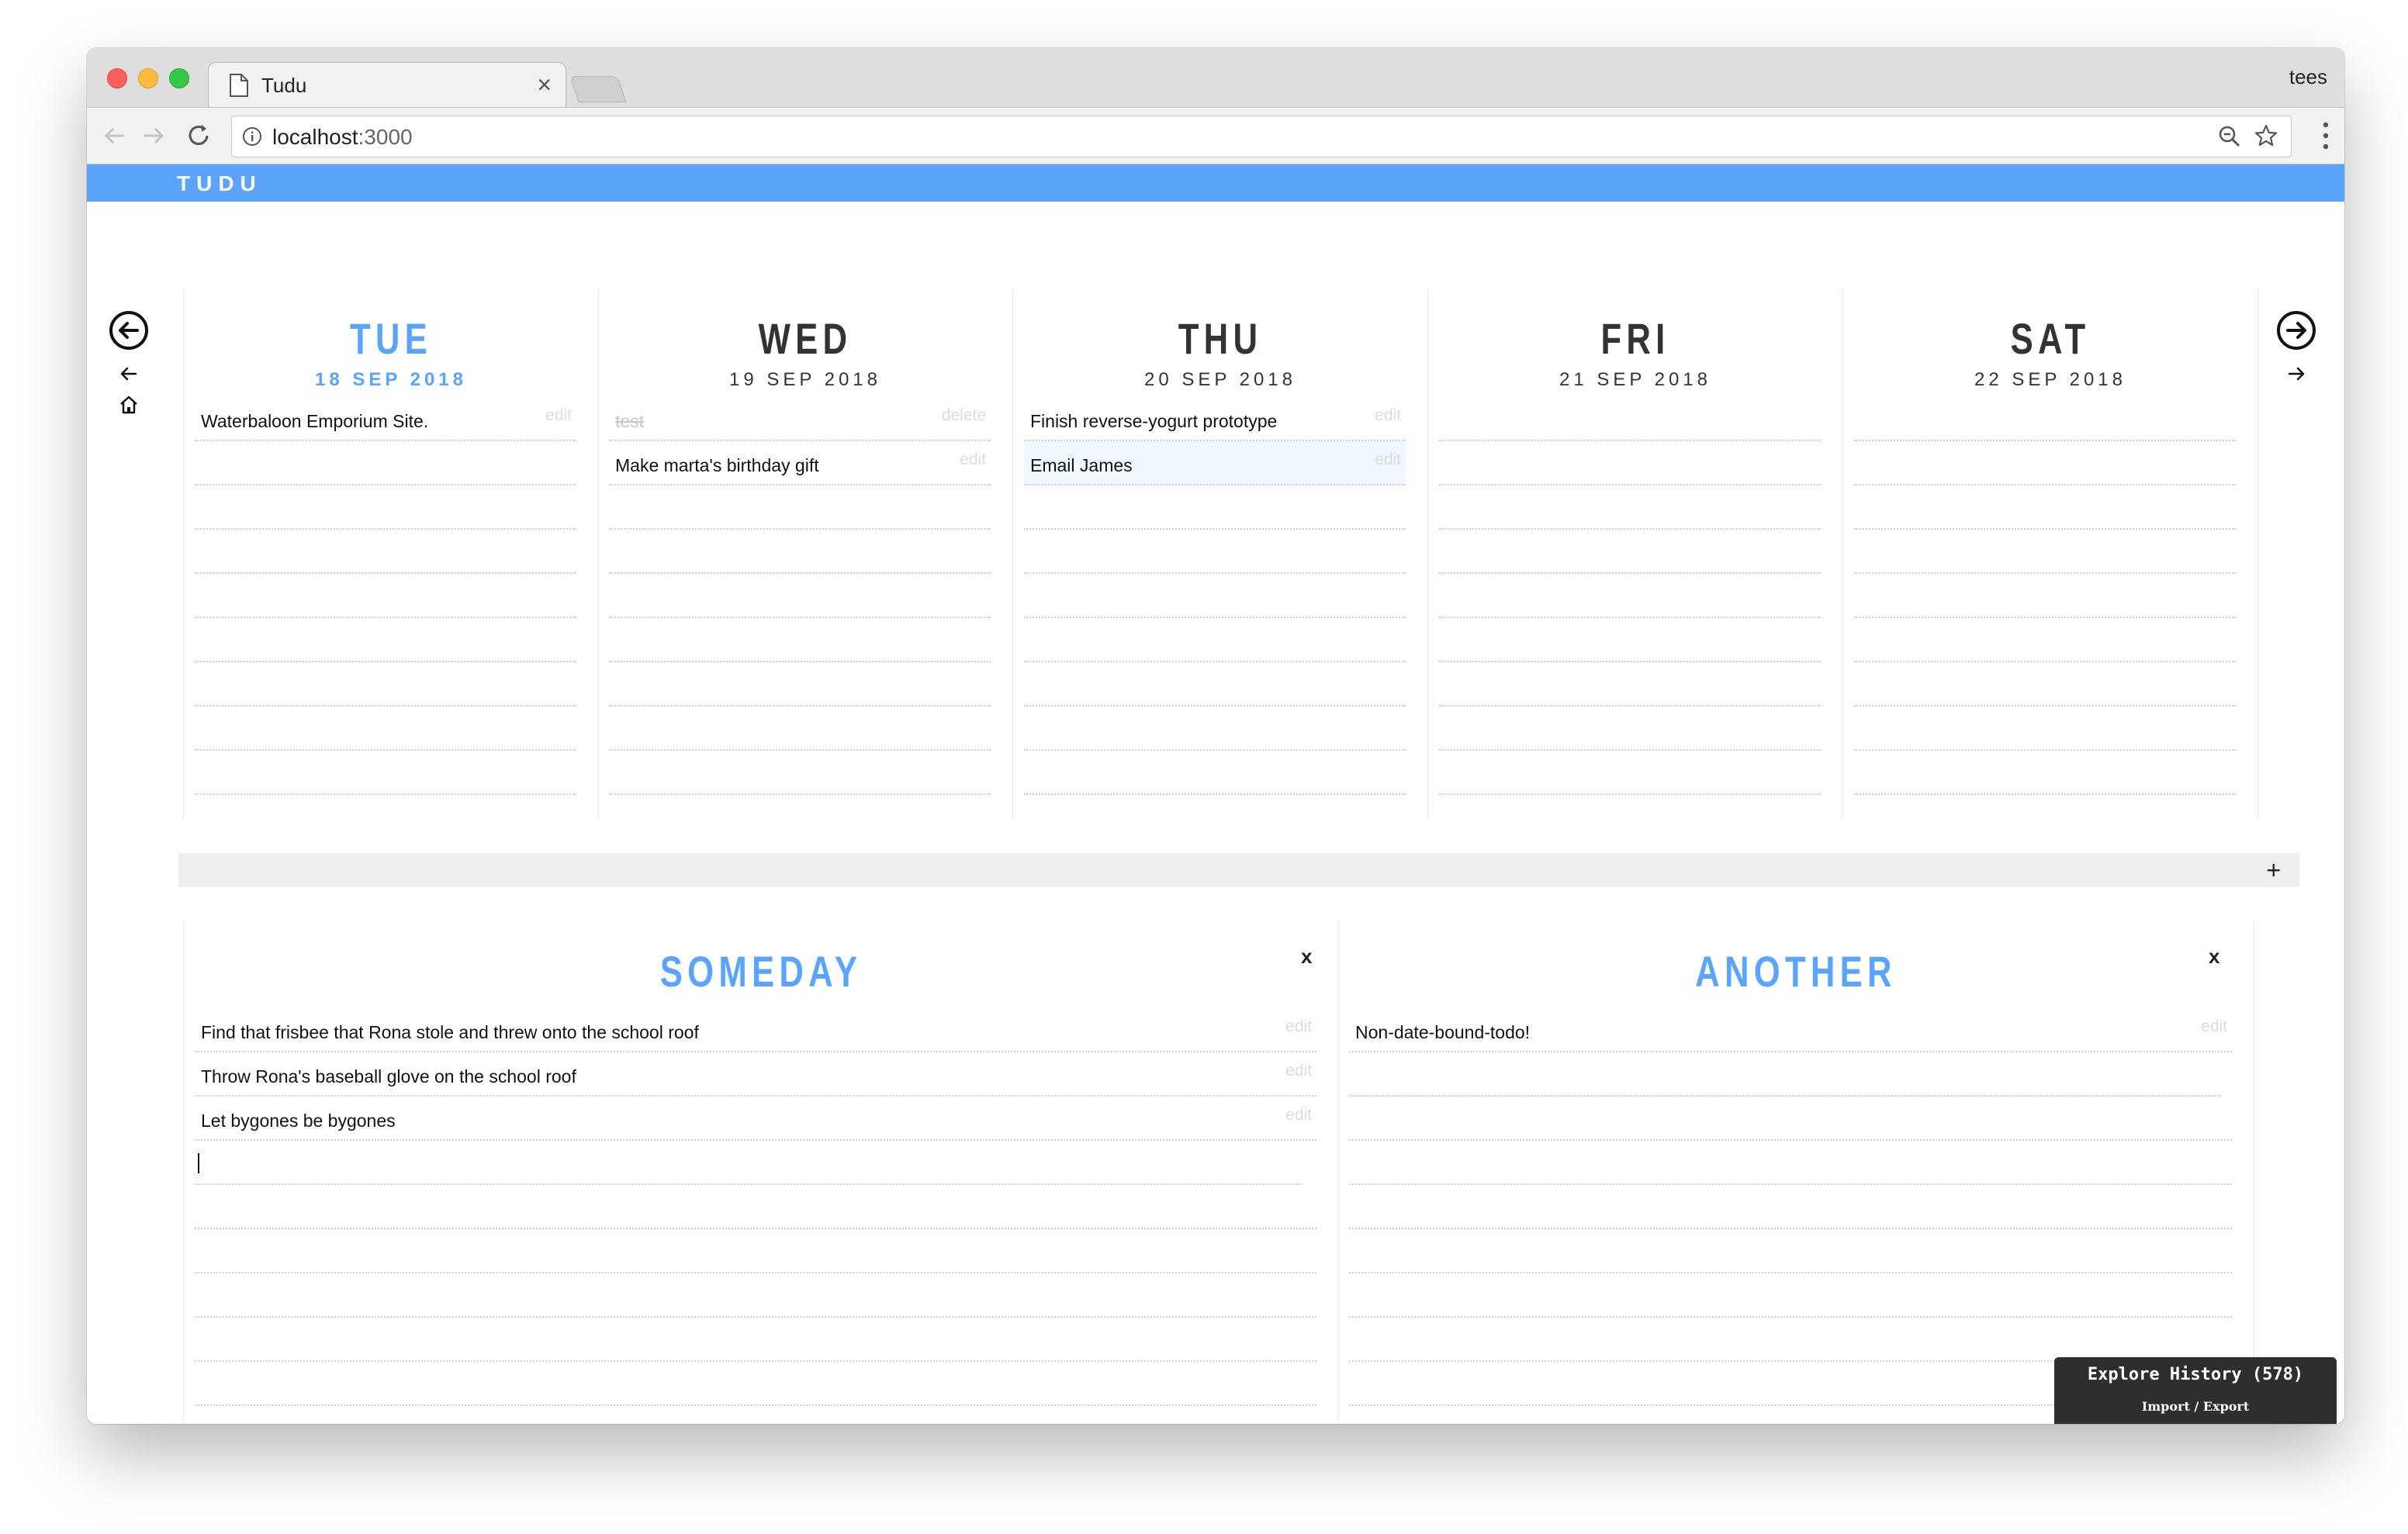 Image resolution: width=2408 pixels, height=1534 pixels. Describe the element at coordinates (800, 419) in the screenshot. I see `todo-item: test delete` at that location.